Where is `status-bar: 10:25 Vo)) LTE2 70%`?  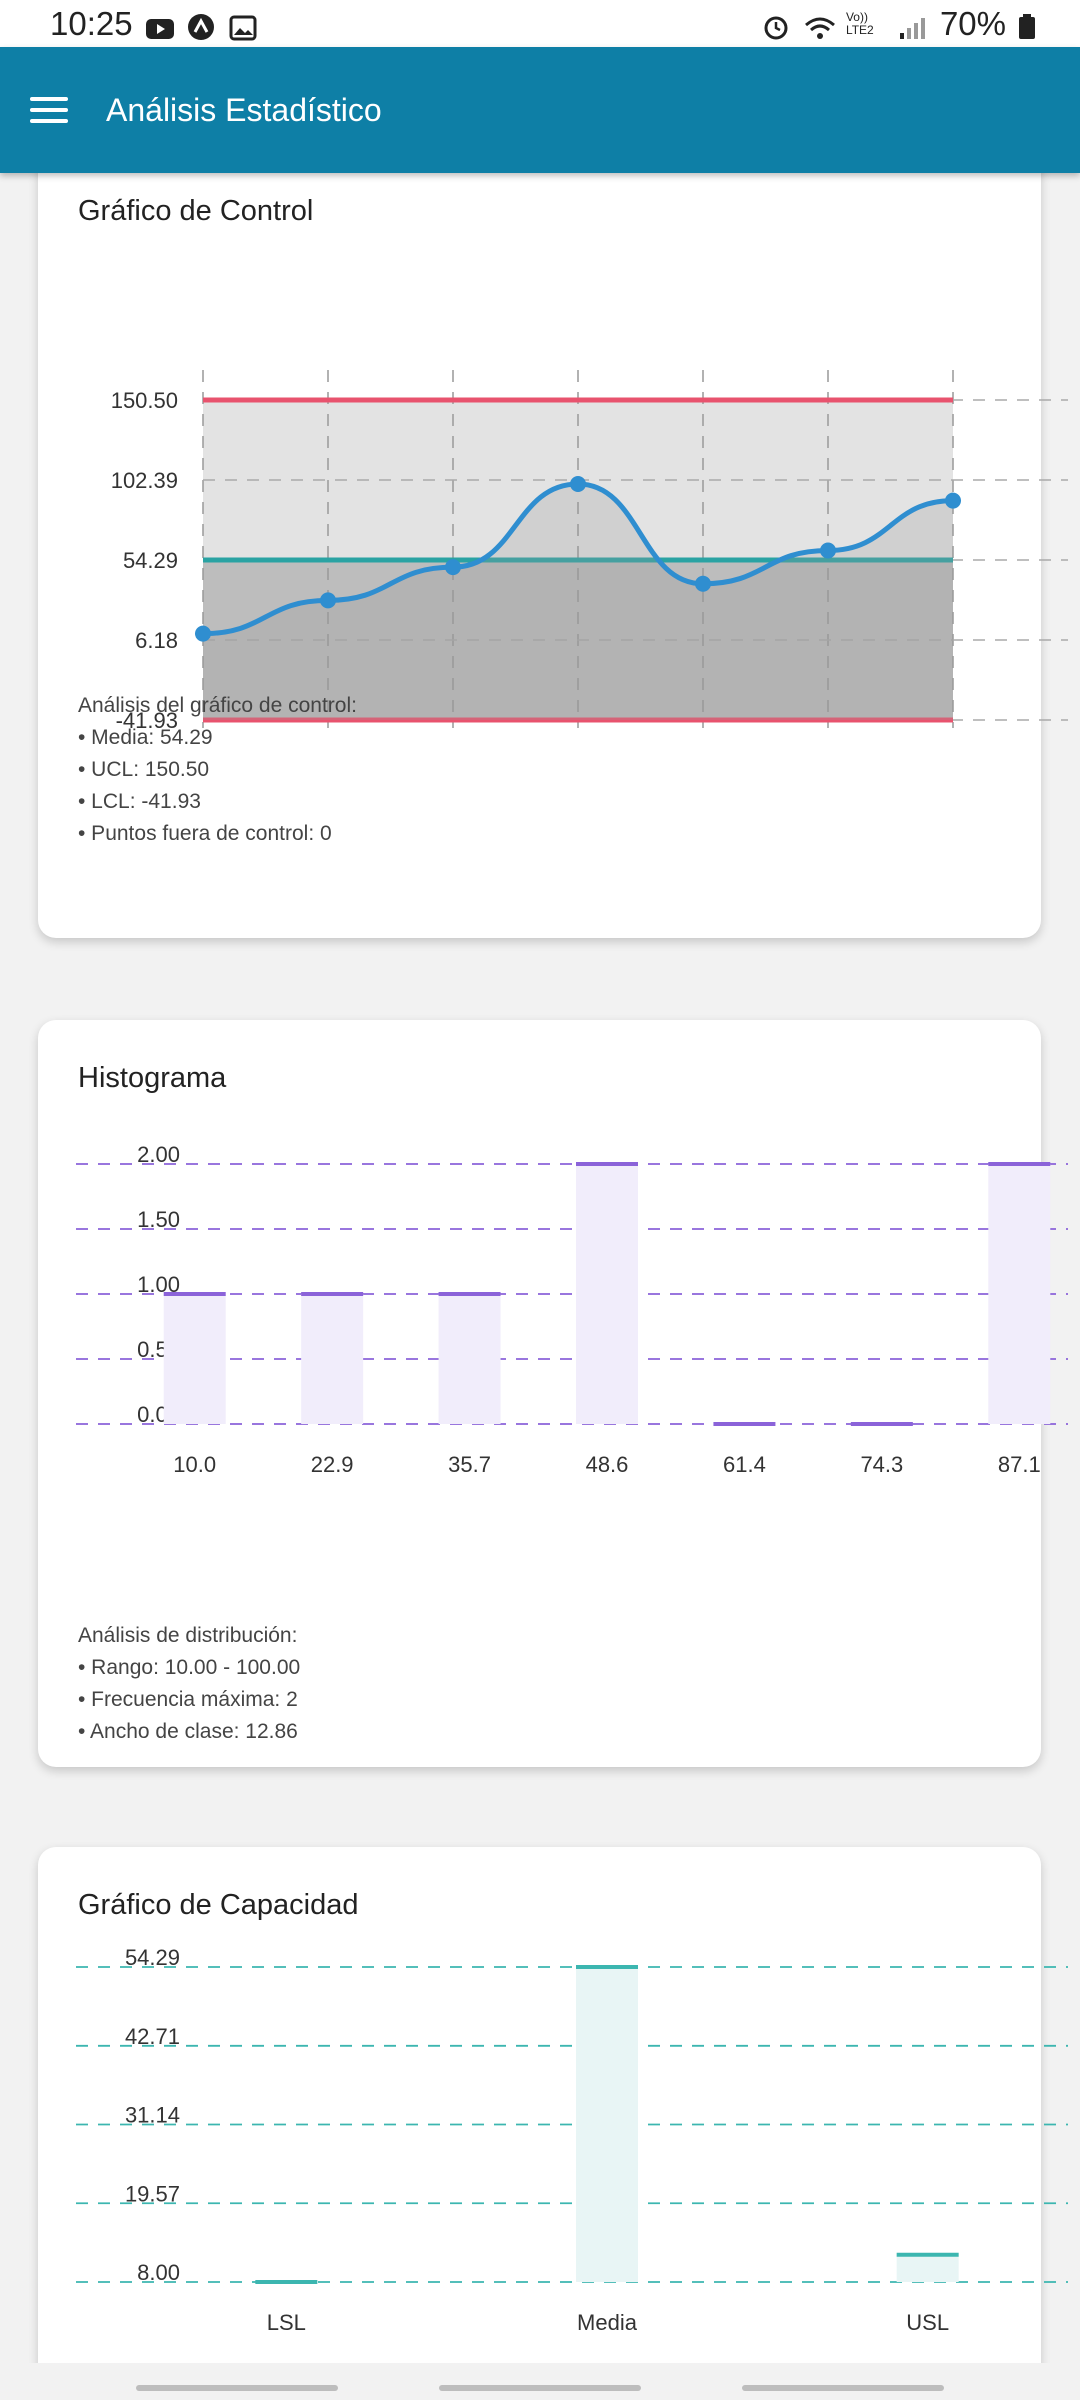 status-bar: 10:25 Vo)) LTE2 70% is located at coordinates (540, 23).